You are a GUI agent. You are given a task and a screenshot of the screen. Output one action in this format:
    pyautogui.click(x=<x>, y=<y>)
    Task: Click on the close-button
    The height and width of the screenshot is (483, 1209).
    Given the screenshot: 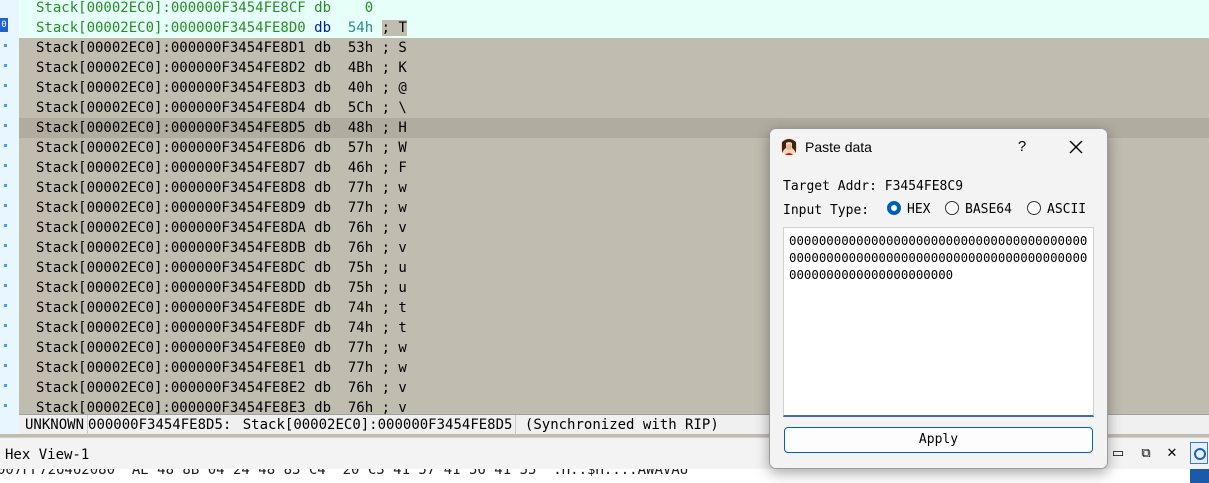 What is the action you would take?
    pyautogui.click(x=1076, y=147)
    